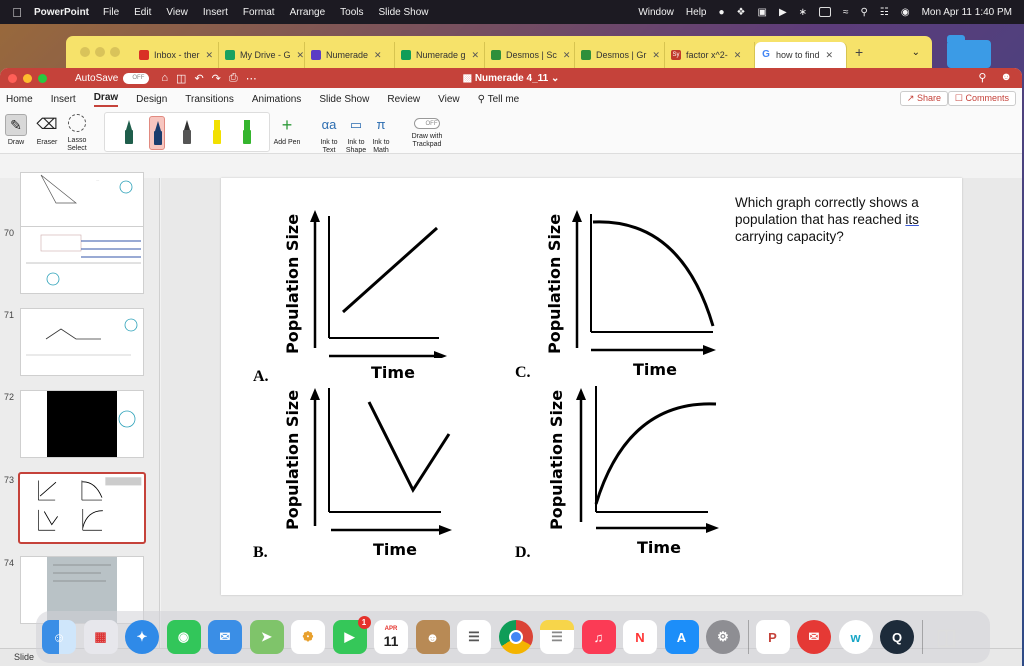 This screenshot has height=666, width=1024. I want to click on menu-insert: Insert, so click(215, 12).